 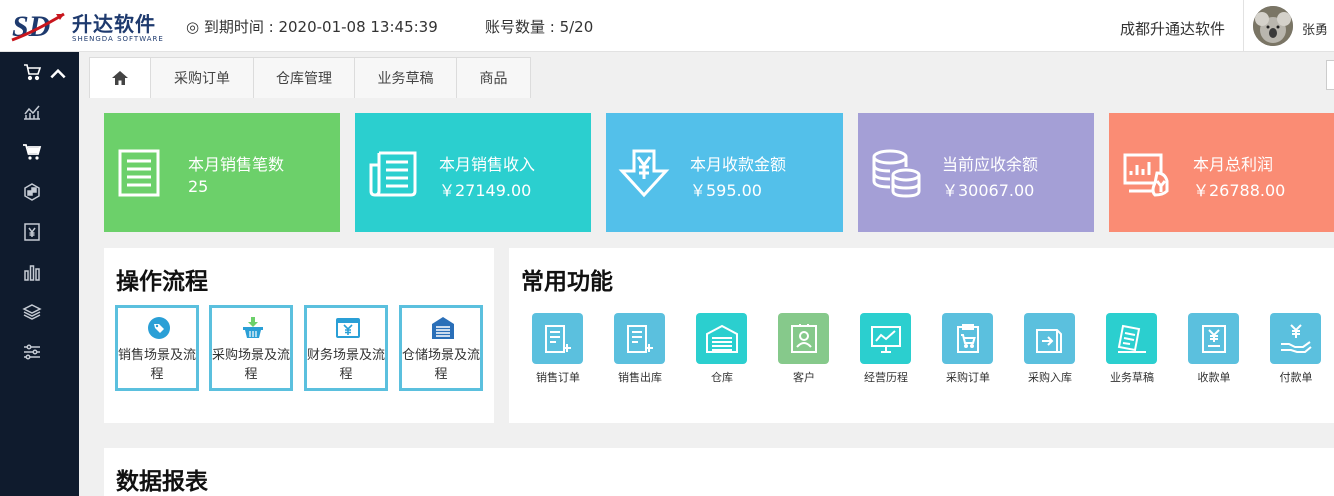 I want to click on func-payment: 付款单, so click(x=1295, y=351).